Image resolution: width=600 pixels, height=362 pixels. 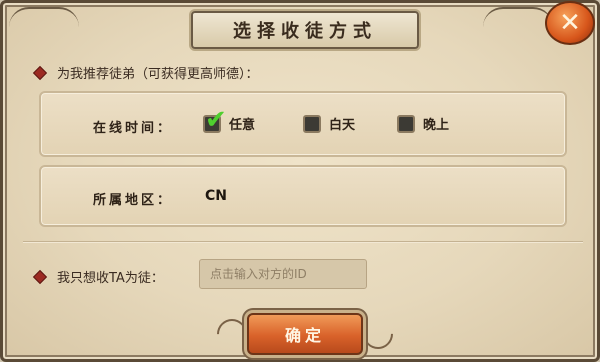 I want to click on recommend-label-text: 为我推荐徒弟（可获得更高师德）：, so click(x=158, y=74).